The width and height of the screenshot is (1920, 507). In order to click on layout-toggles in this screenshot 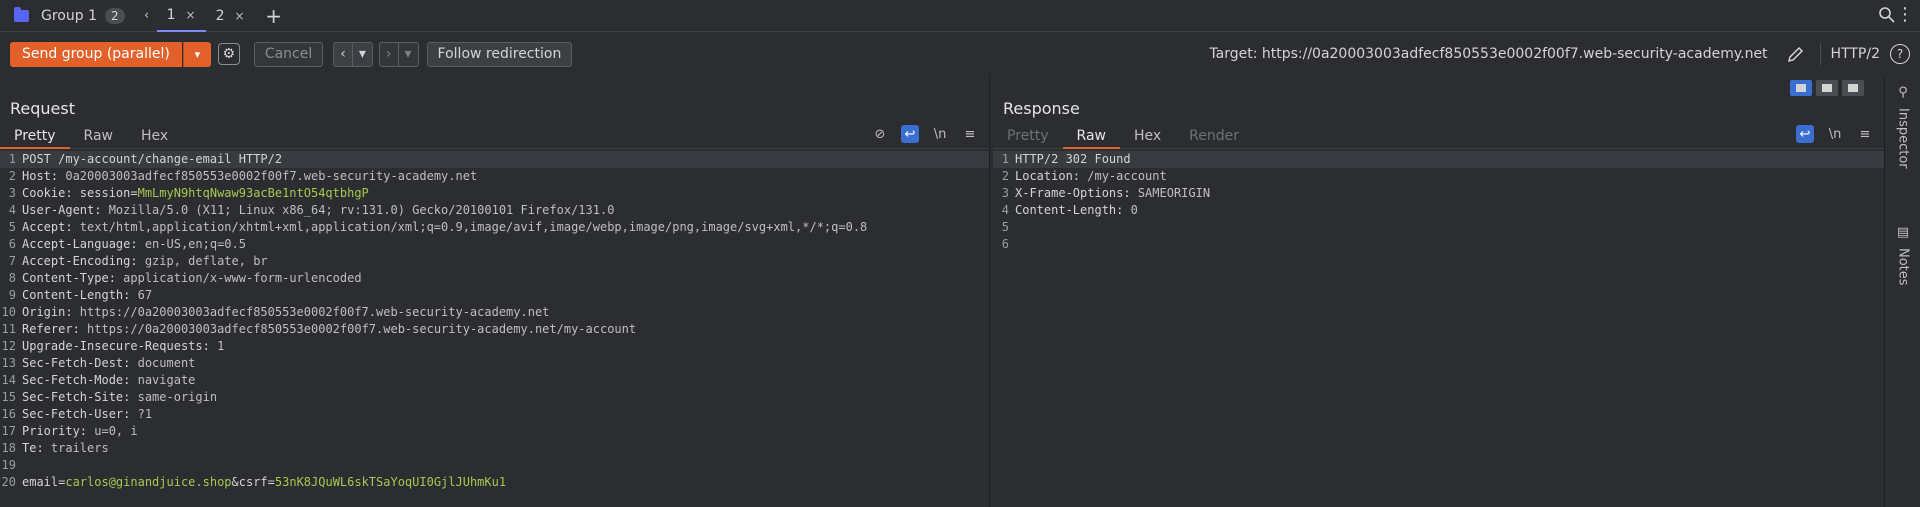, I will do `click(1827, 88)`.